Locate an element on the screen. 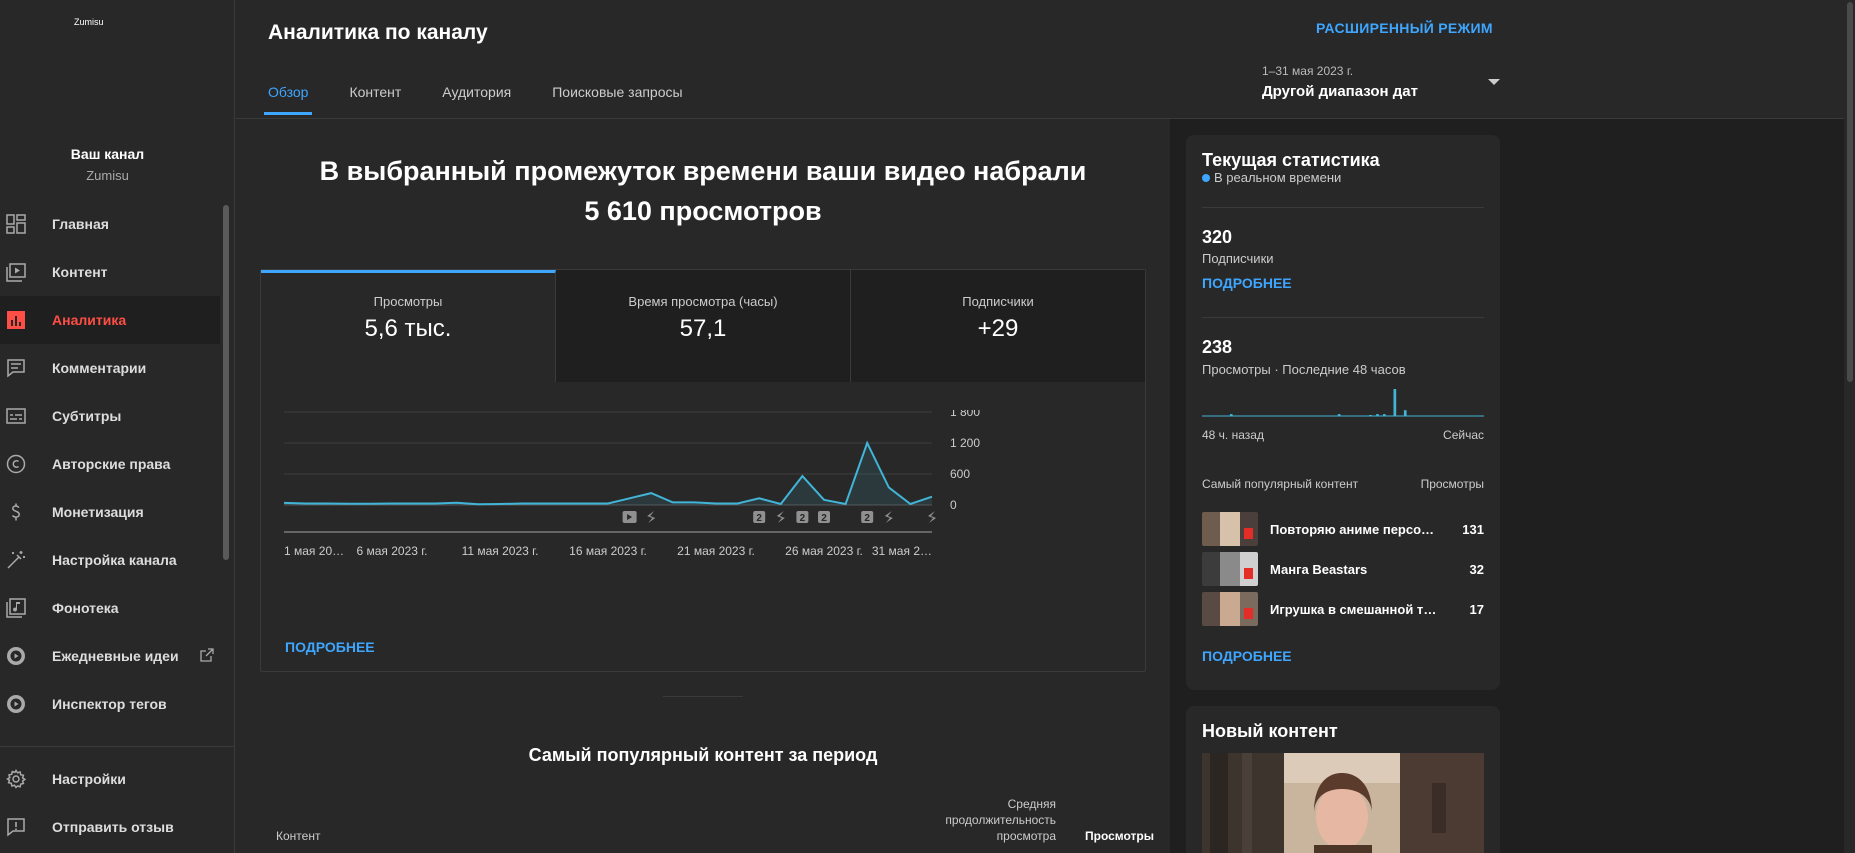 This screenshot has width=1855, height=853. channel-logo: Zumisu is located at coordinates (89, 22).